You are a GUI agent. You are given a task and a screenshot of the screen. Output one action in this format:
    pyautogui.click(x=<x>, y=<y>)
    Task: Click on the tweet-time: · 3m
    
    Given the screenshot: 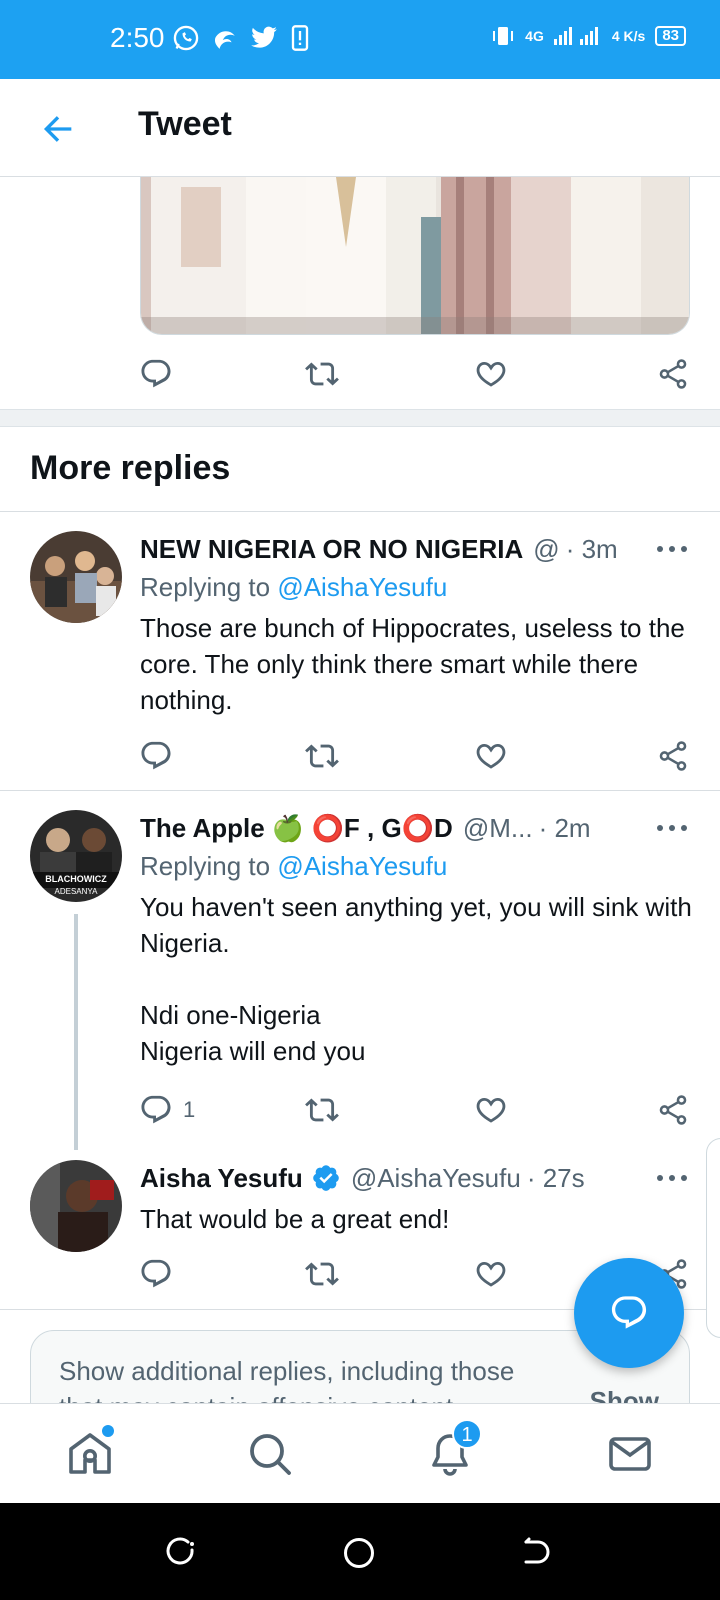 What is the action you would take?
    pyautogui.click(x=591, y=548)
    